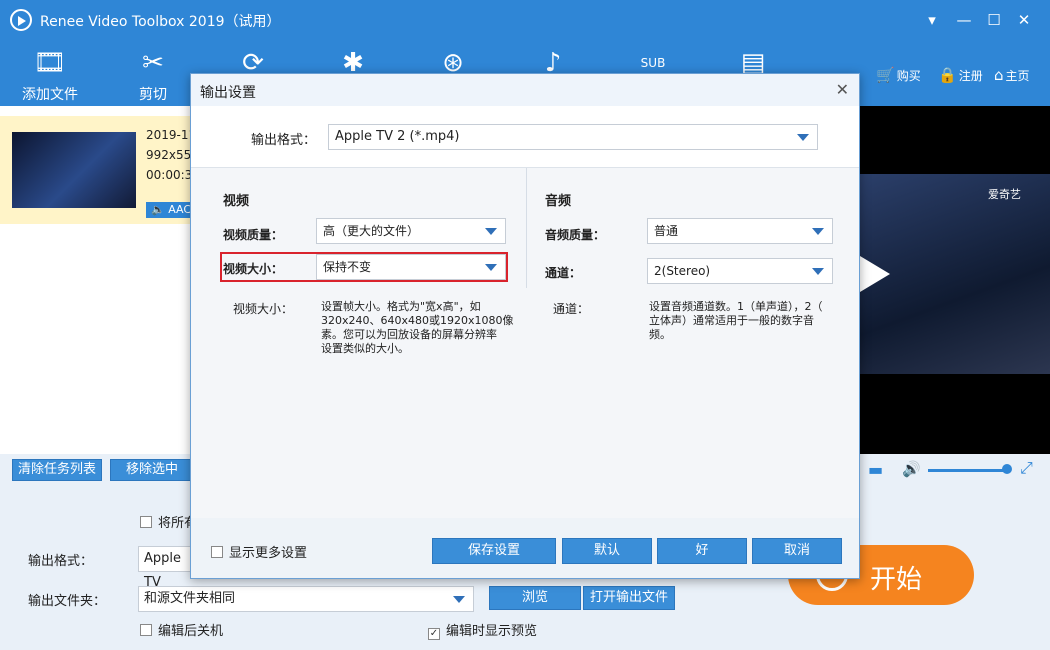  I want to click on dialog-title-bar: 输出设置 ✕, so click(525, 90).